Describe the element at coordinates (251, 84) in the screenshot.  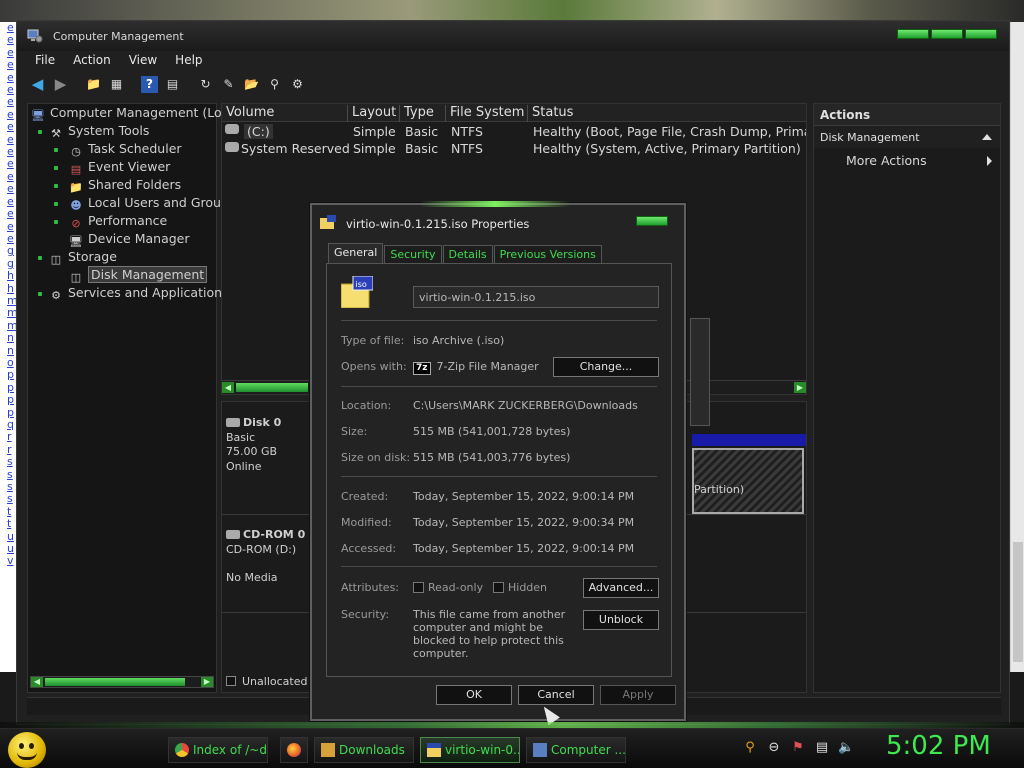
I see `open-icon: 📂` at that location.